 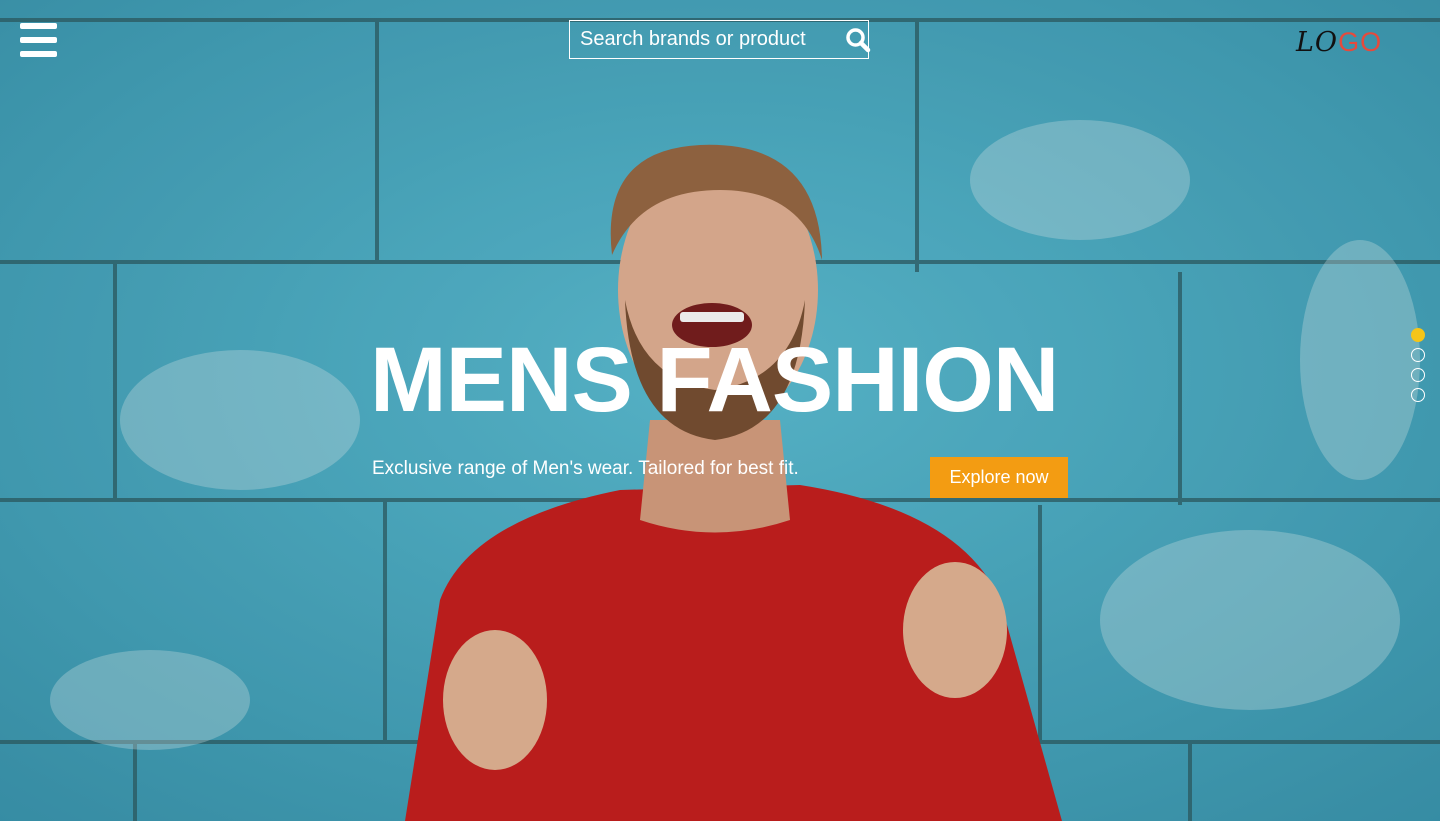 I want to click on hero-title: MENS FASHION, so click(x=714, y=380).